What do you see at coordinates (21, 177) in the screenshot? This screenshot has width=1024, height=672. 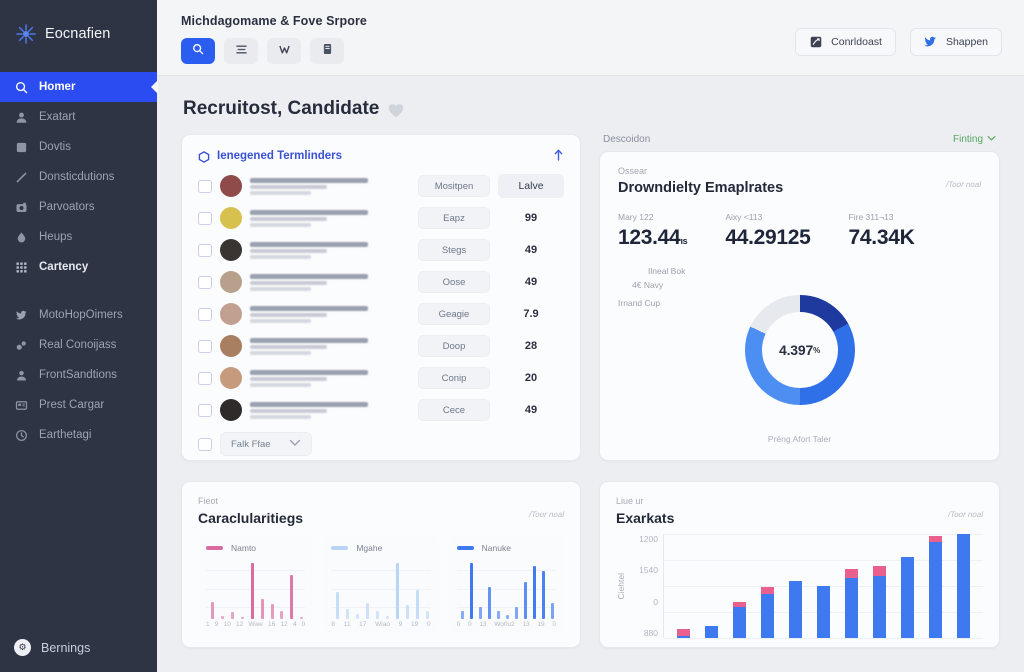 I see `pencil-icon` at bounding box center [21, 177].